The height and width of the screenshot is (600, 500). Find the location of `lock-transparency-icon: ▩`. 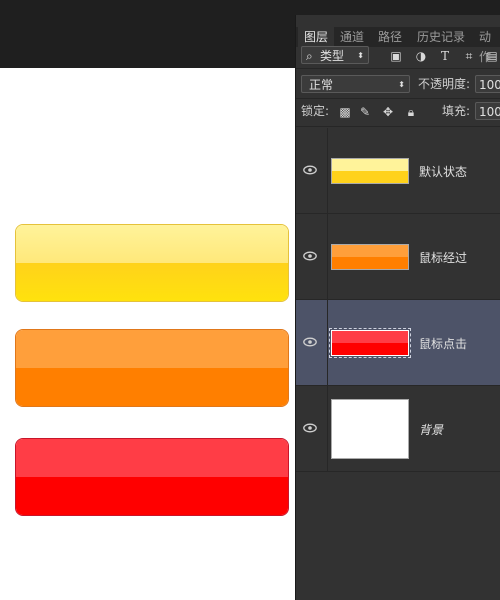

lock-transparency-icon: ▩ is located at coordinates (345, 112).